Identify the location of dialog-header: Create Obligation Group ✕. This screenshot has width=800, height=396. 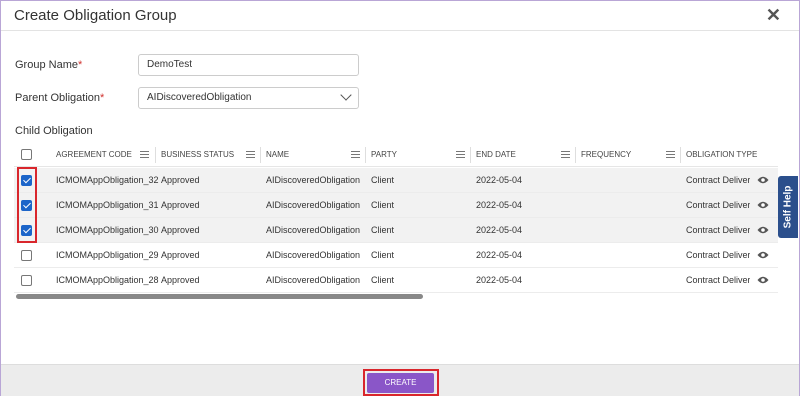
(400, 16).